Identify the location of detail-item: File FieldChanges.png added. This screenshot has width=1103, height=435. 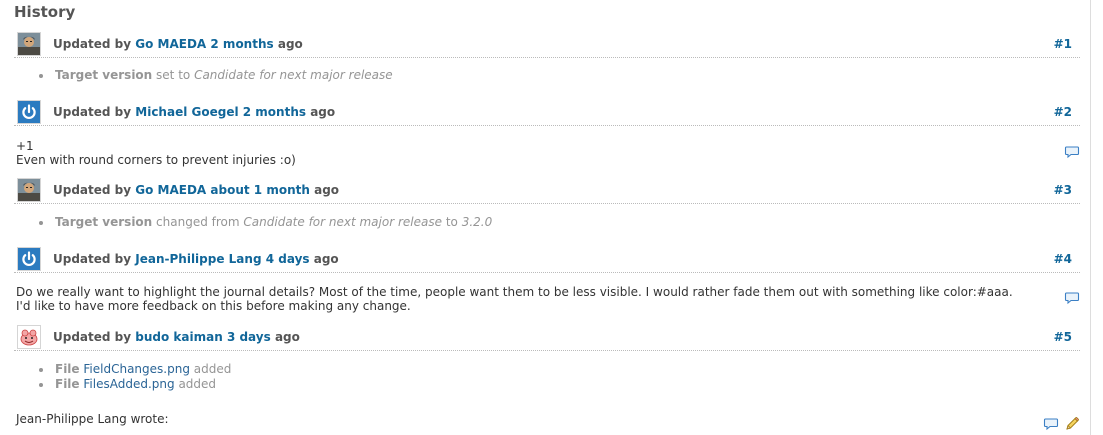
(134, 369).